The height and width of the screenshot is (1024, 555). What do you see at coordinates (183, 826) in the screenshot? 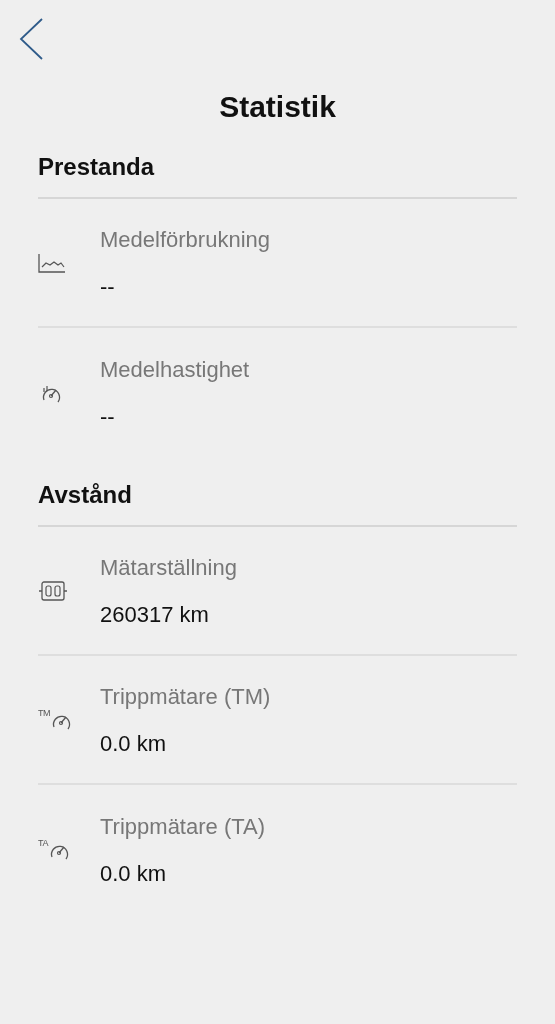
I see `stat-label: Trippmätare (TA)` at bounding box center [183, 826].